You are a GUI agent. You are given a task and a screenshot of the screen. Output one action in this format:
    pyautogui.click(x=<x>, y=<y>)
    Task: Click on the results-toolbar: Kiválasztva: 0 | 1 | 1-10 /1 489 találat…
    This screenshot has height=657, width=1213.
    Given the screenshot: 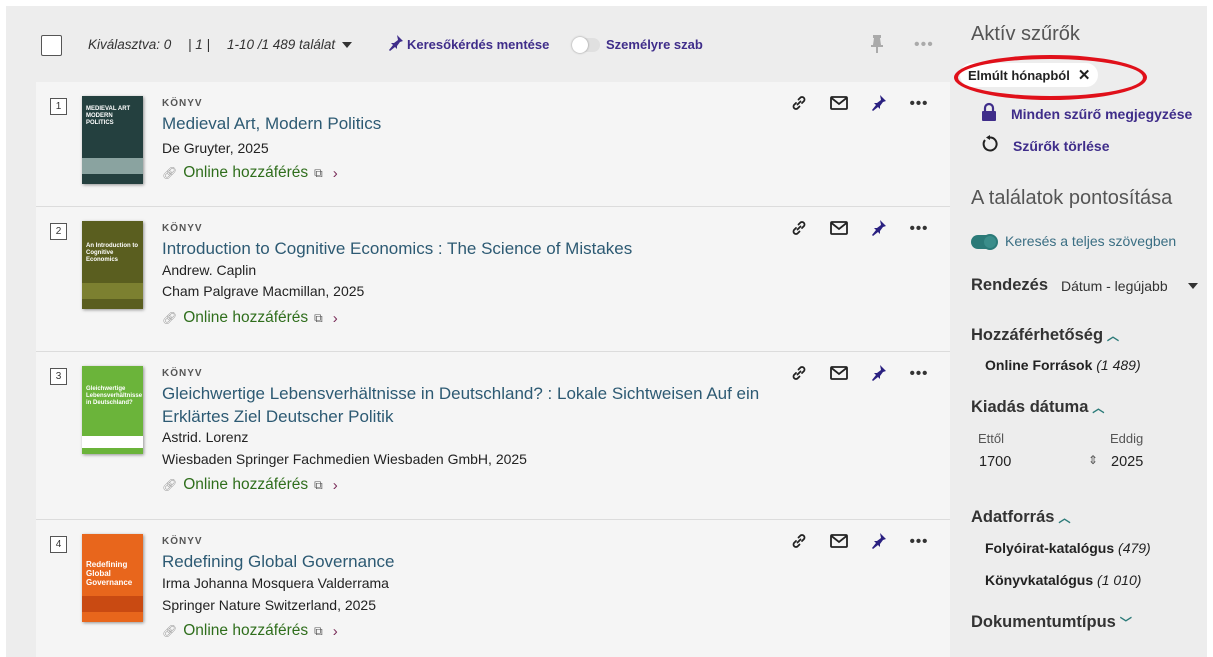 What is the action you would take?
    pyautogui.click(x=478, y=44)
    